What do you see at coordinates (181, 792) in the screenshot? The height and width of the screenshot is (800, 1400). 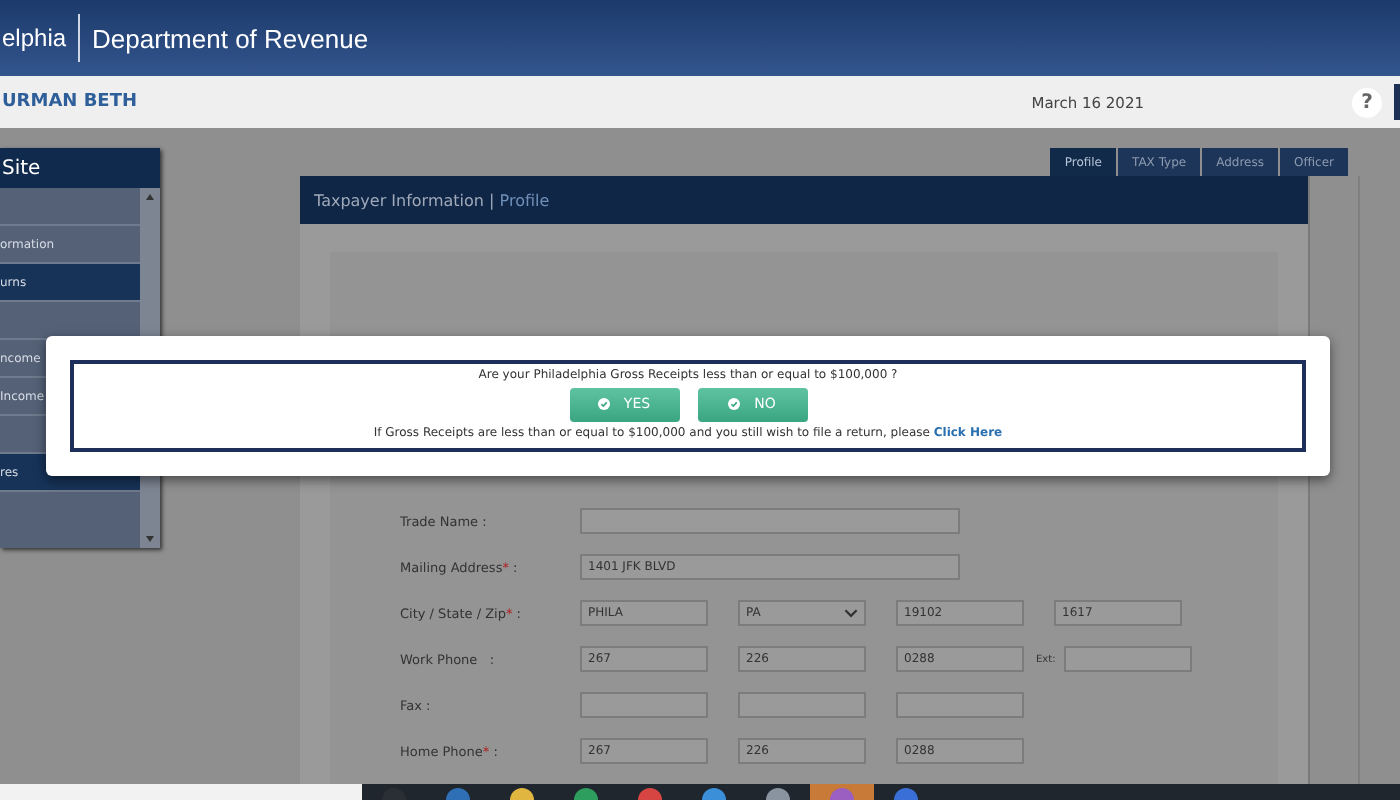 I see `taskbar-search-field` at bounding box center [181, 792].